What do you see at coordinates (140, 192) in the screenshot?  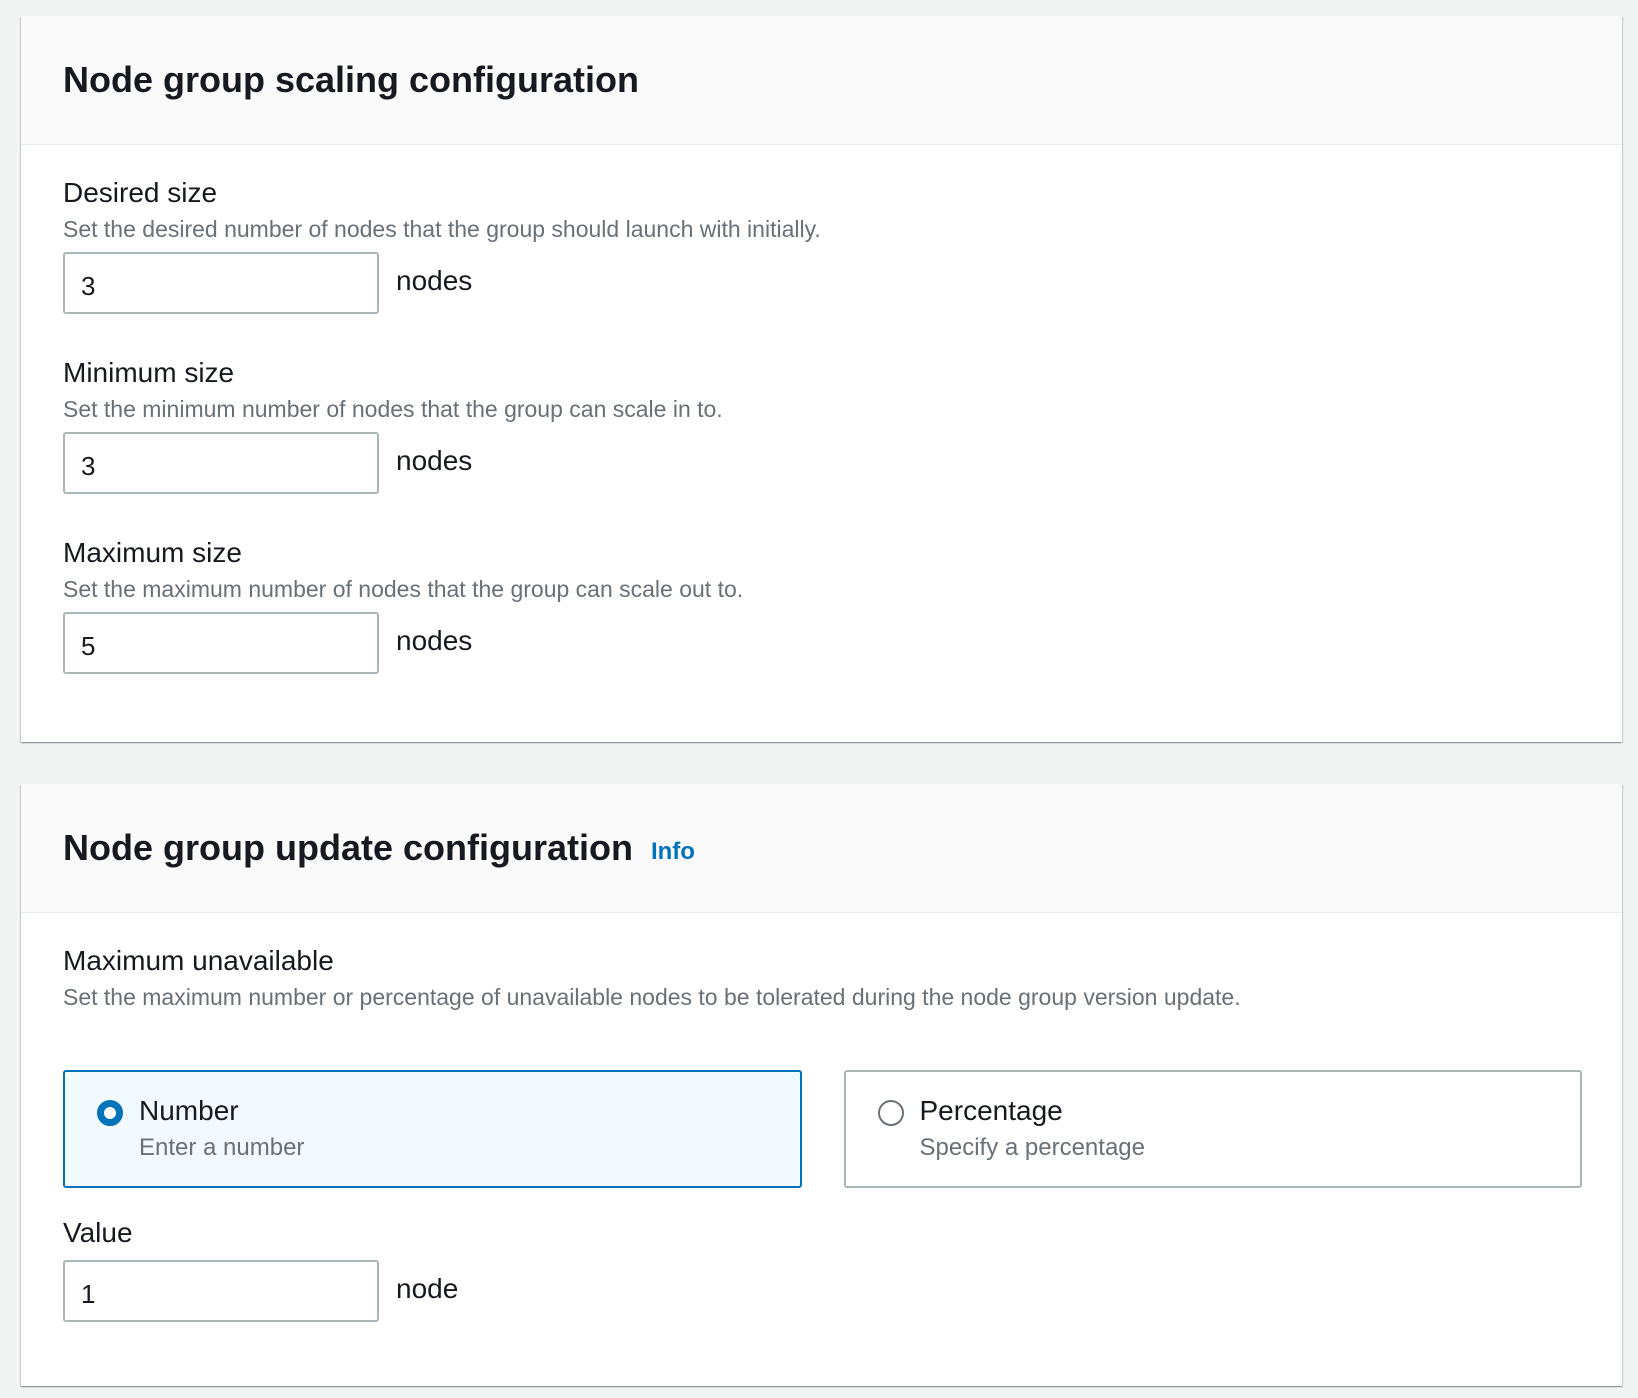 I see `desired-size-label: Desired size` at bounding box center [140, 192].